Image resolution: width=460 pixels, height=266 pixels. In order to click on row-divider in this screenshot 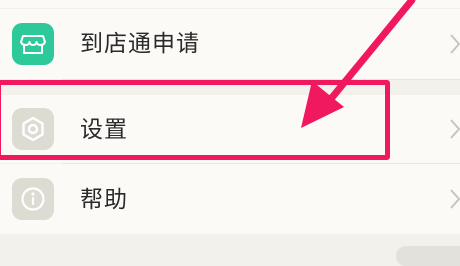, I will do `click(261, 79)`.